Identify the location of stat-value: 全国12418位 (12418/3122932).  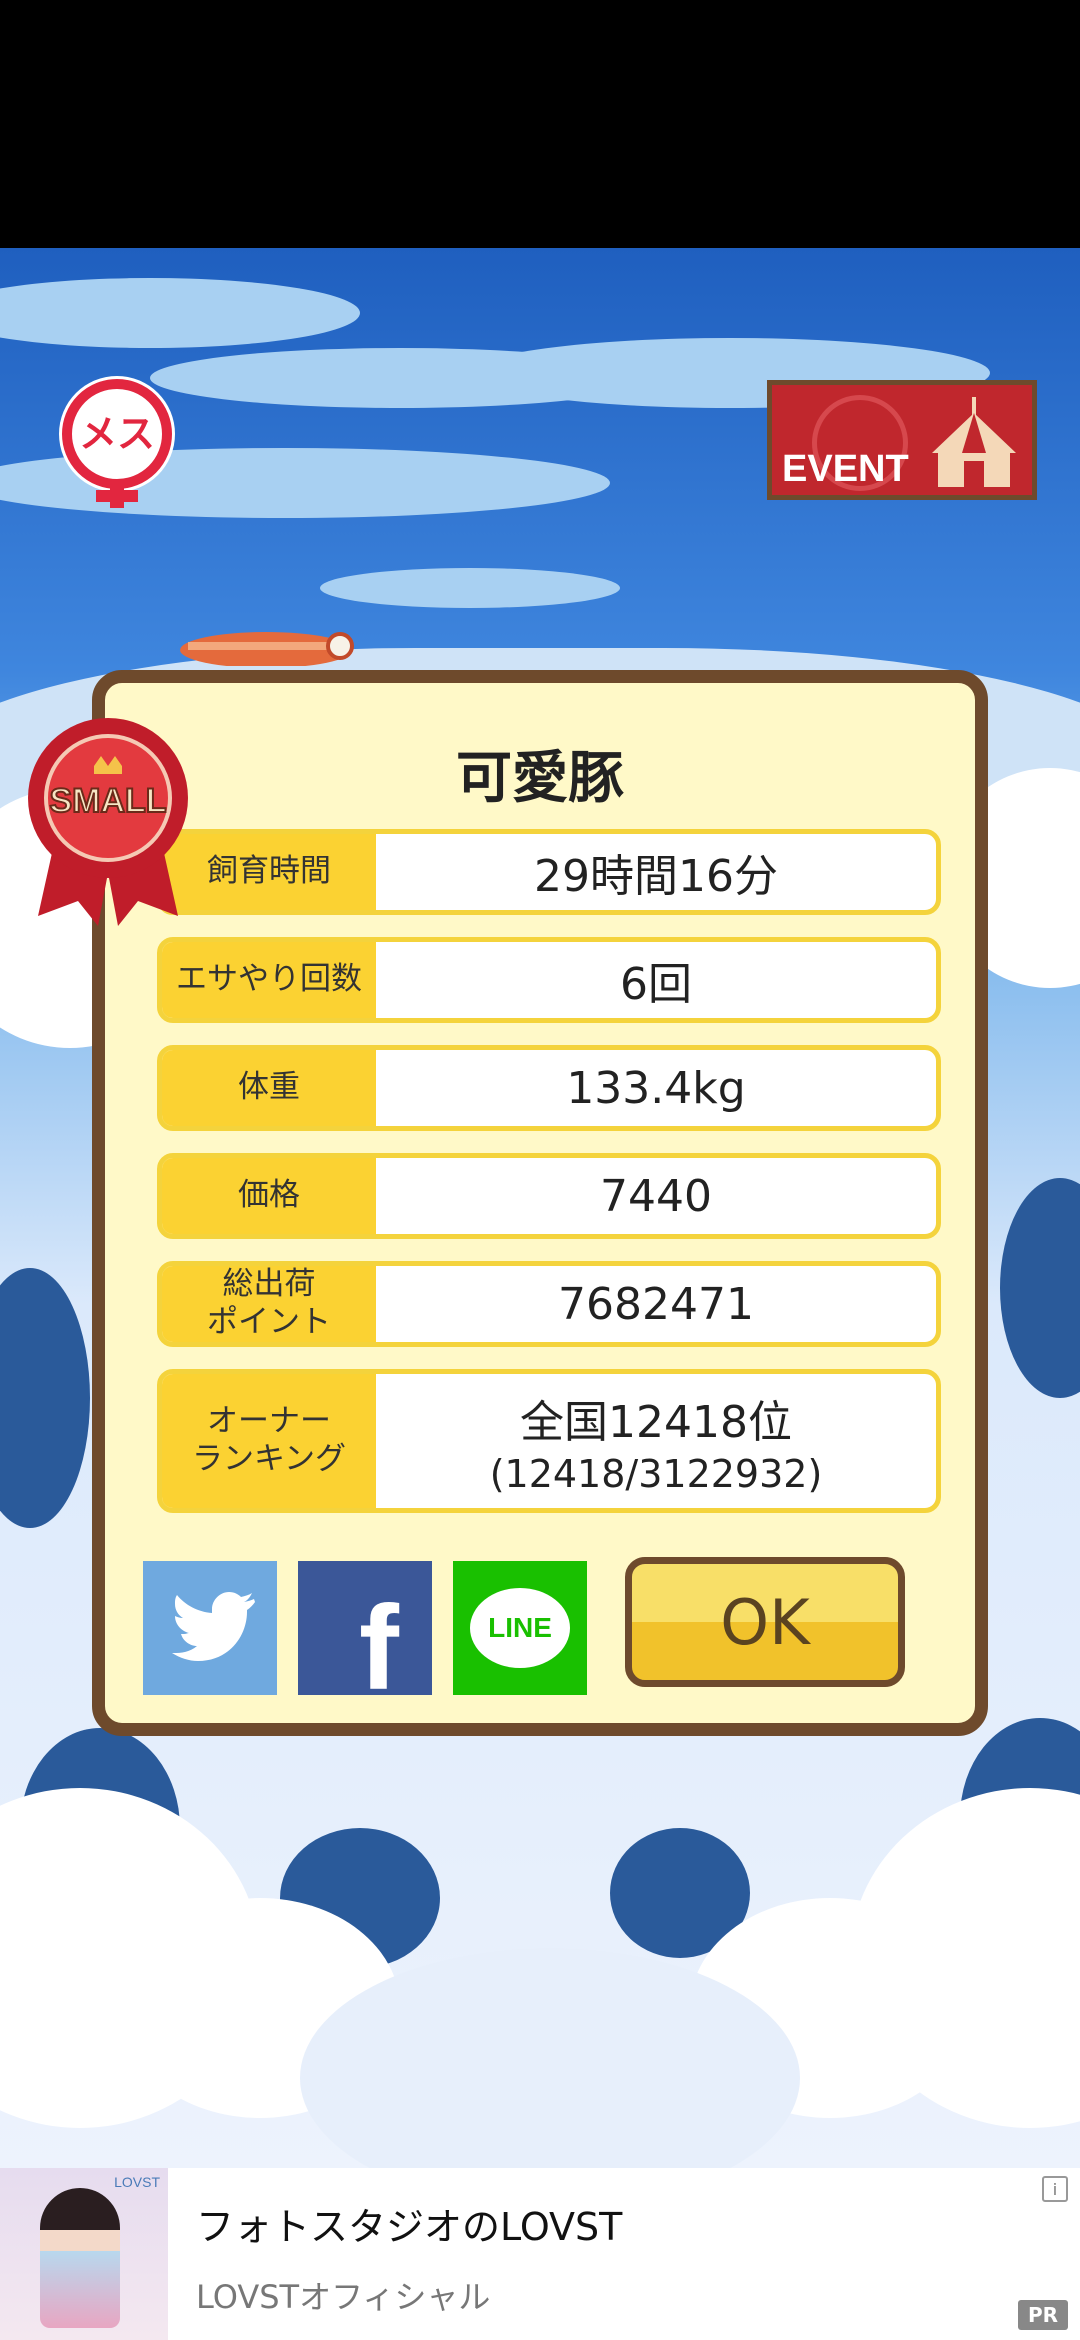
(656, 1441).